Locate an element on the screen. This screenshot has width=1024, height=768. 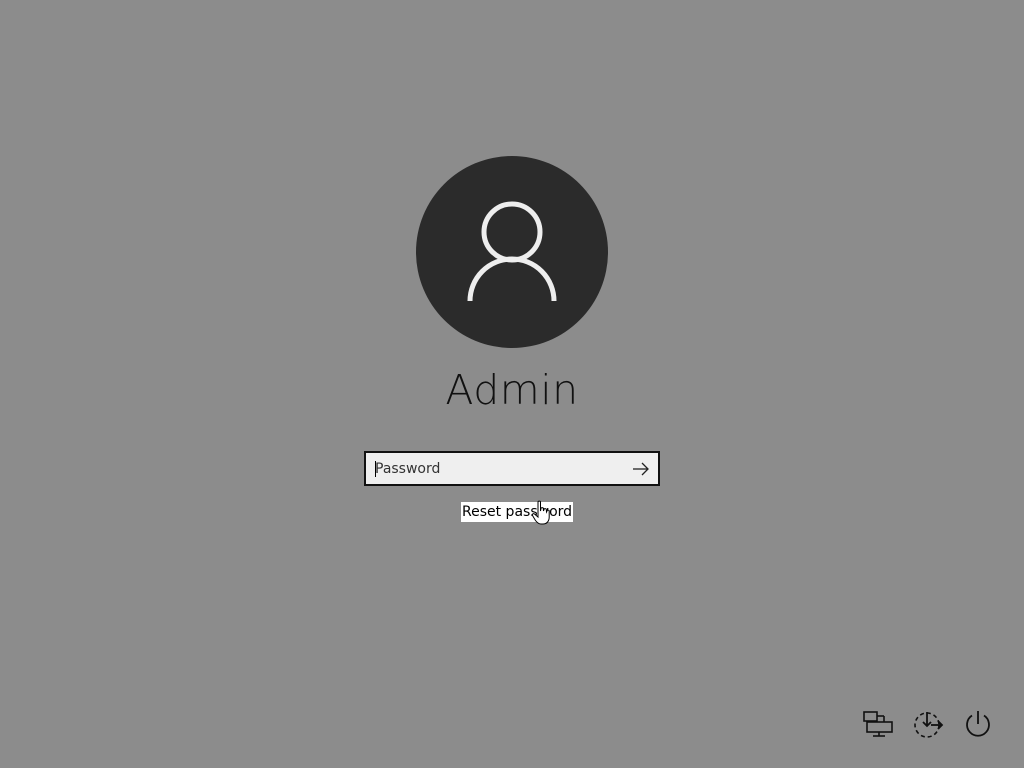
ease-of-access-icon is located at coordinates (929, 725).